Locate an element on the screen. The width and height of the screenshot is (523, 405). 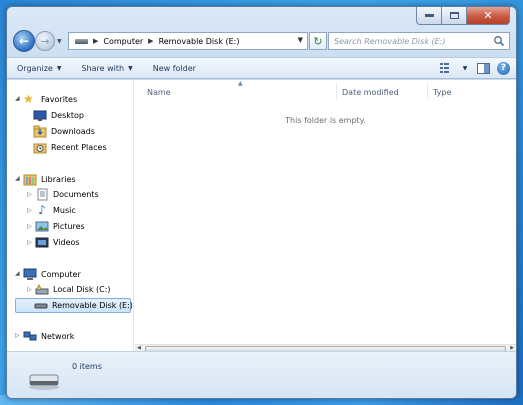
tree-item-documents: Documents is located at coordinates (67, 194).